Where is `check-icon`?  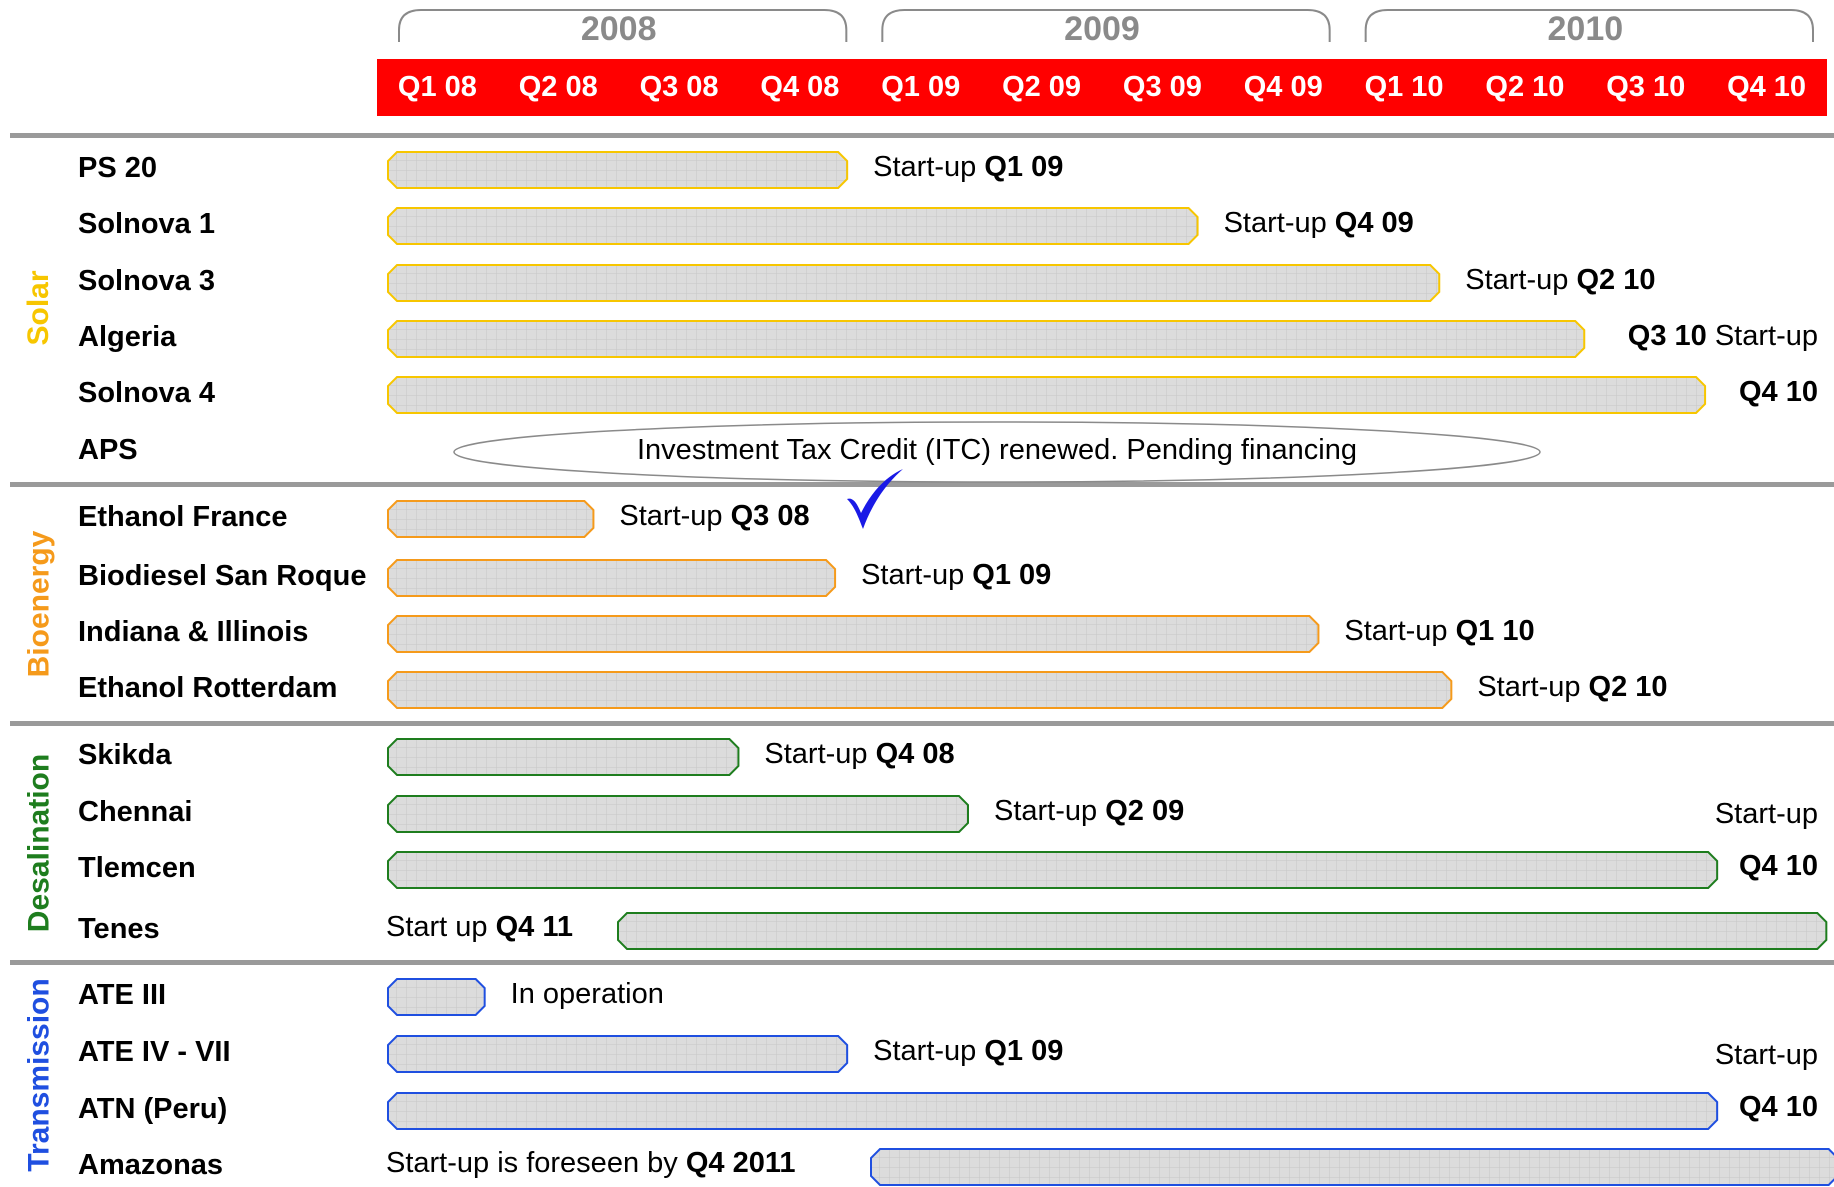 check-icon is located at coordinates (875, 499).